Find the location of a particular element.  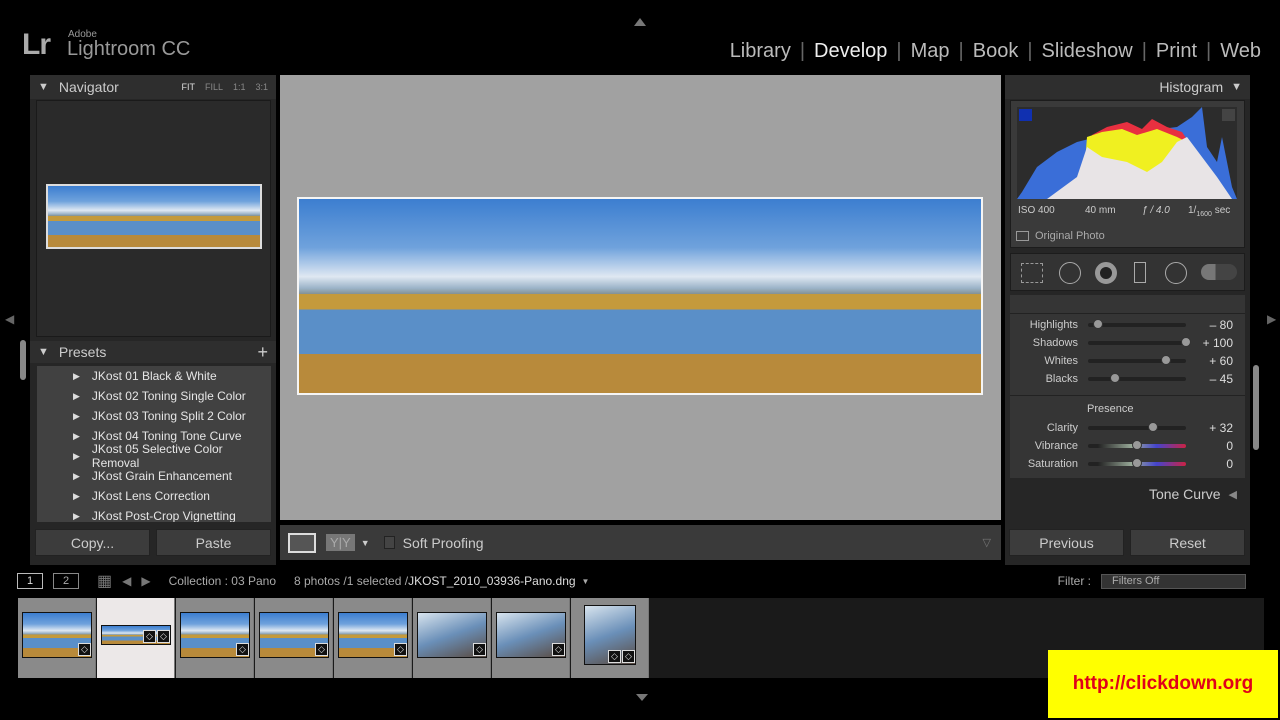

loupe-view-icon is located at coordinates (302, 542).